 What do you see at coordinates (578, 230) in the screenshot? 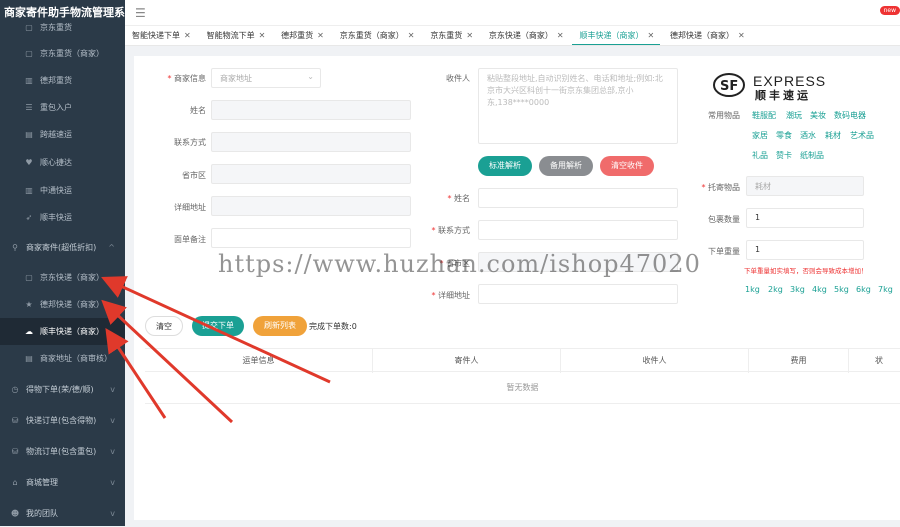
I see `receiver-contact-input` at bounding box center [578, 230].